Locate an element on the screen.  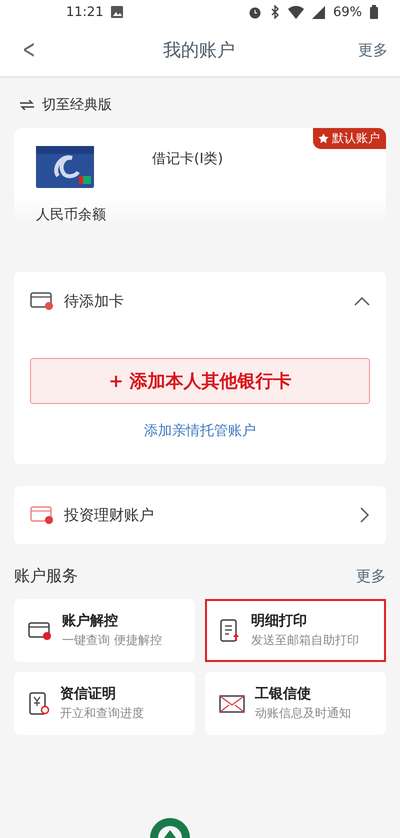
service-title: 资信证明 is located at coordinates (88, 694).